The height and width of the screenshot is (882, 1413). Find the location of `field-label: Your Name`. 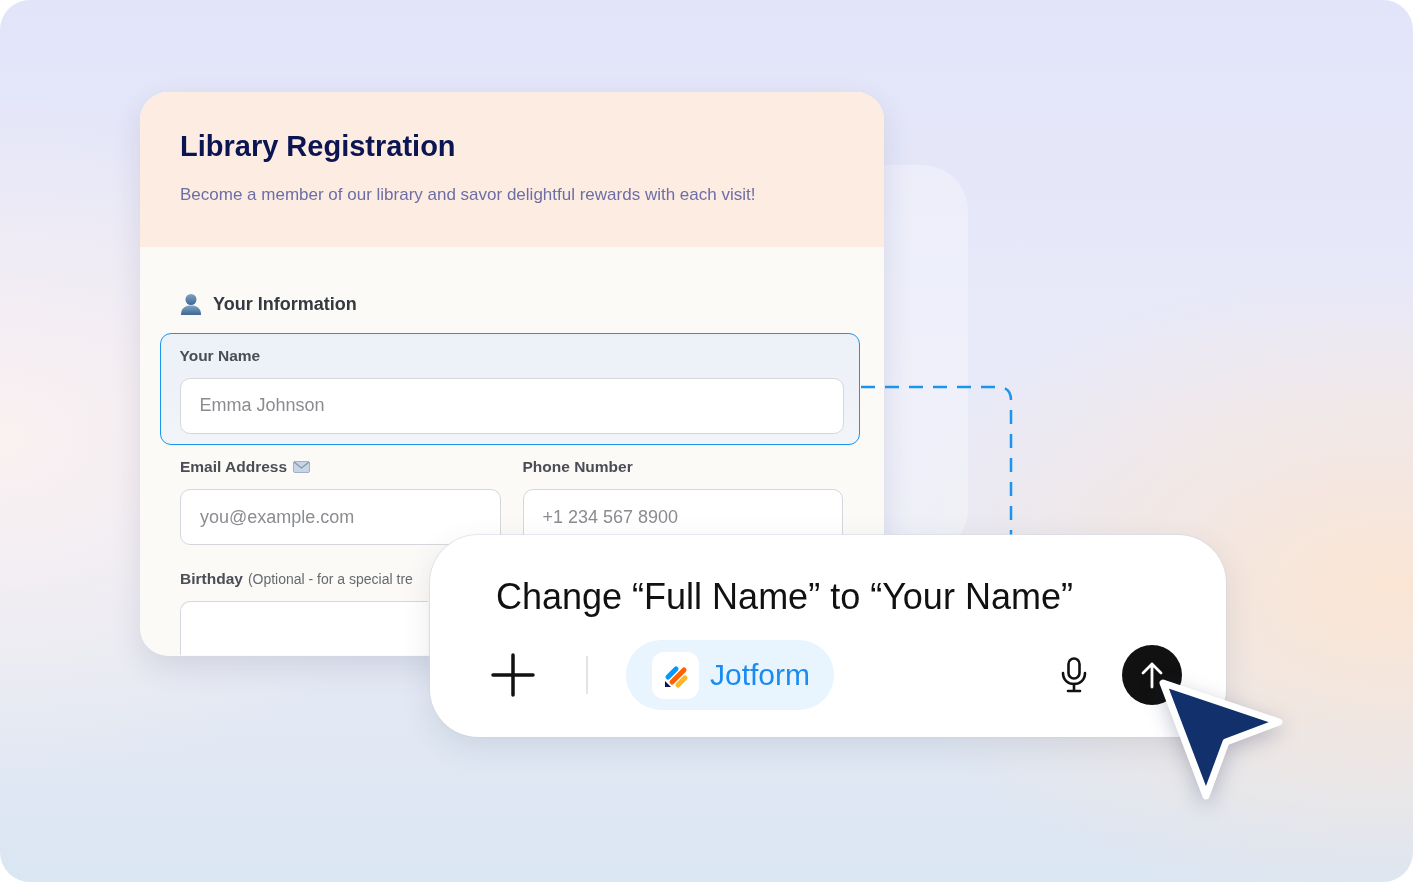

field-label: Your Name is located at coordinates (220, 355).